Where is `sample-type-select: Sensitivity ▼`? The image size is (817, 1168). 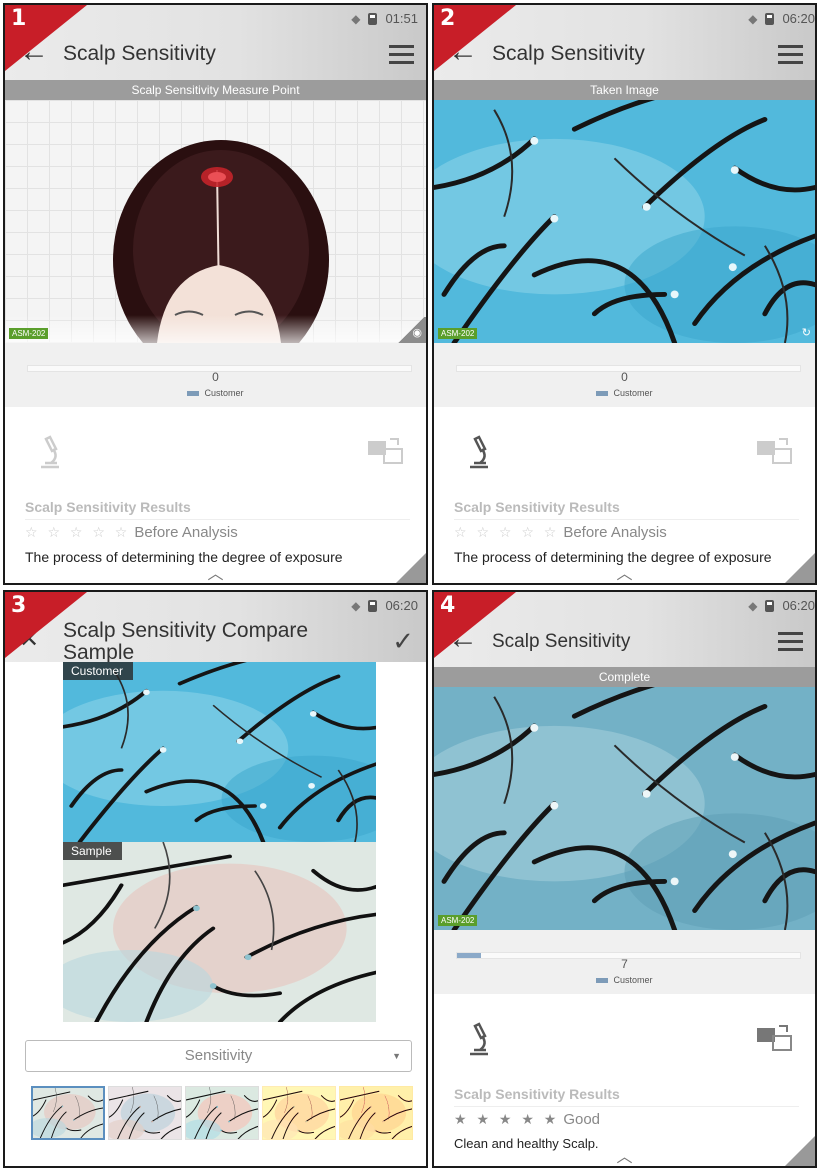 sample-type-select: Sensitivity ▼ is located at coordinates (218, 1056).